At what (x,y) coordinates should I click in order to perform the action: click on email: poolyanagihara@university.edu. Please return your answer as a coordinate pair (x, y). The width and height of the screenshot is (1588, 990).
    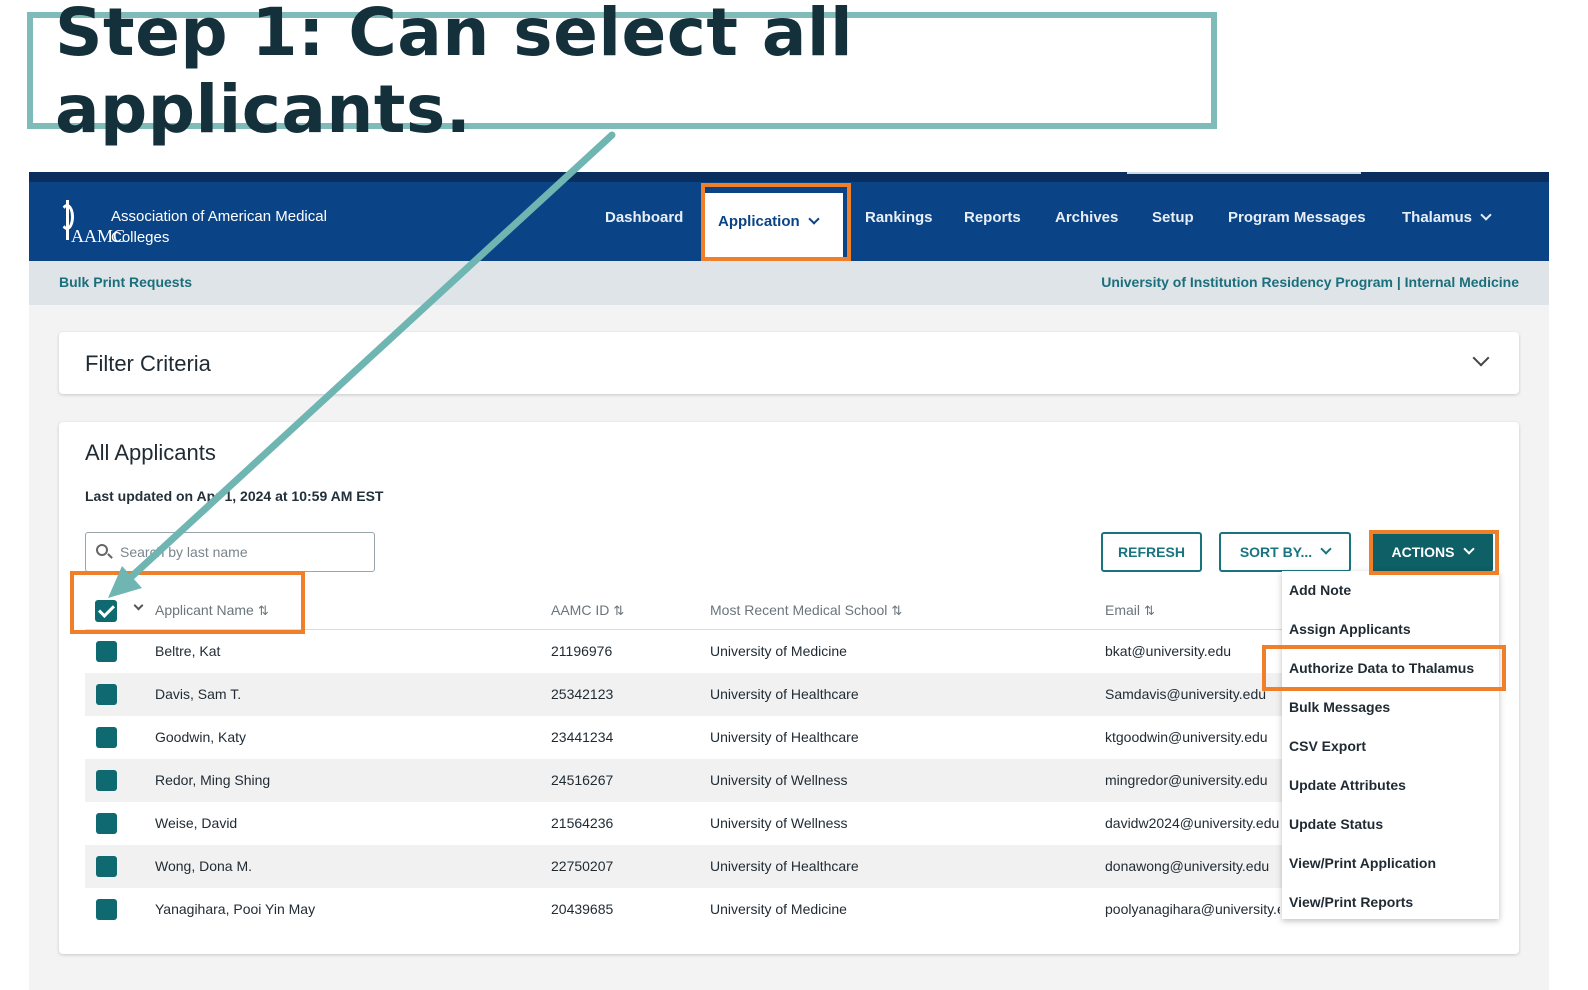
    Looking at the image, I should click on (1192, 909).